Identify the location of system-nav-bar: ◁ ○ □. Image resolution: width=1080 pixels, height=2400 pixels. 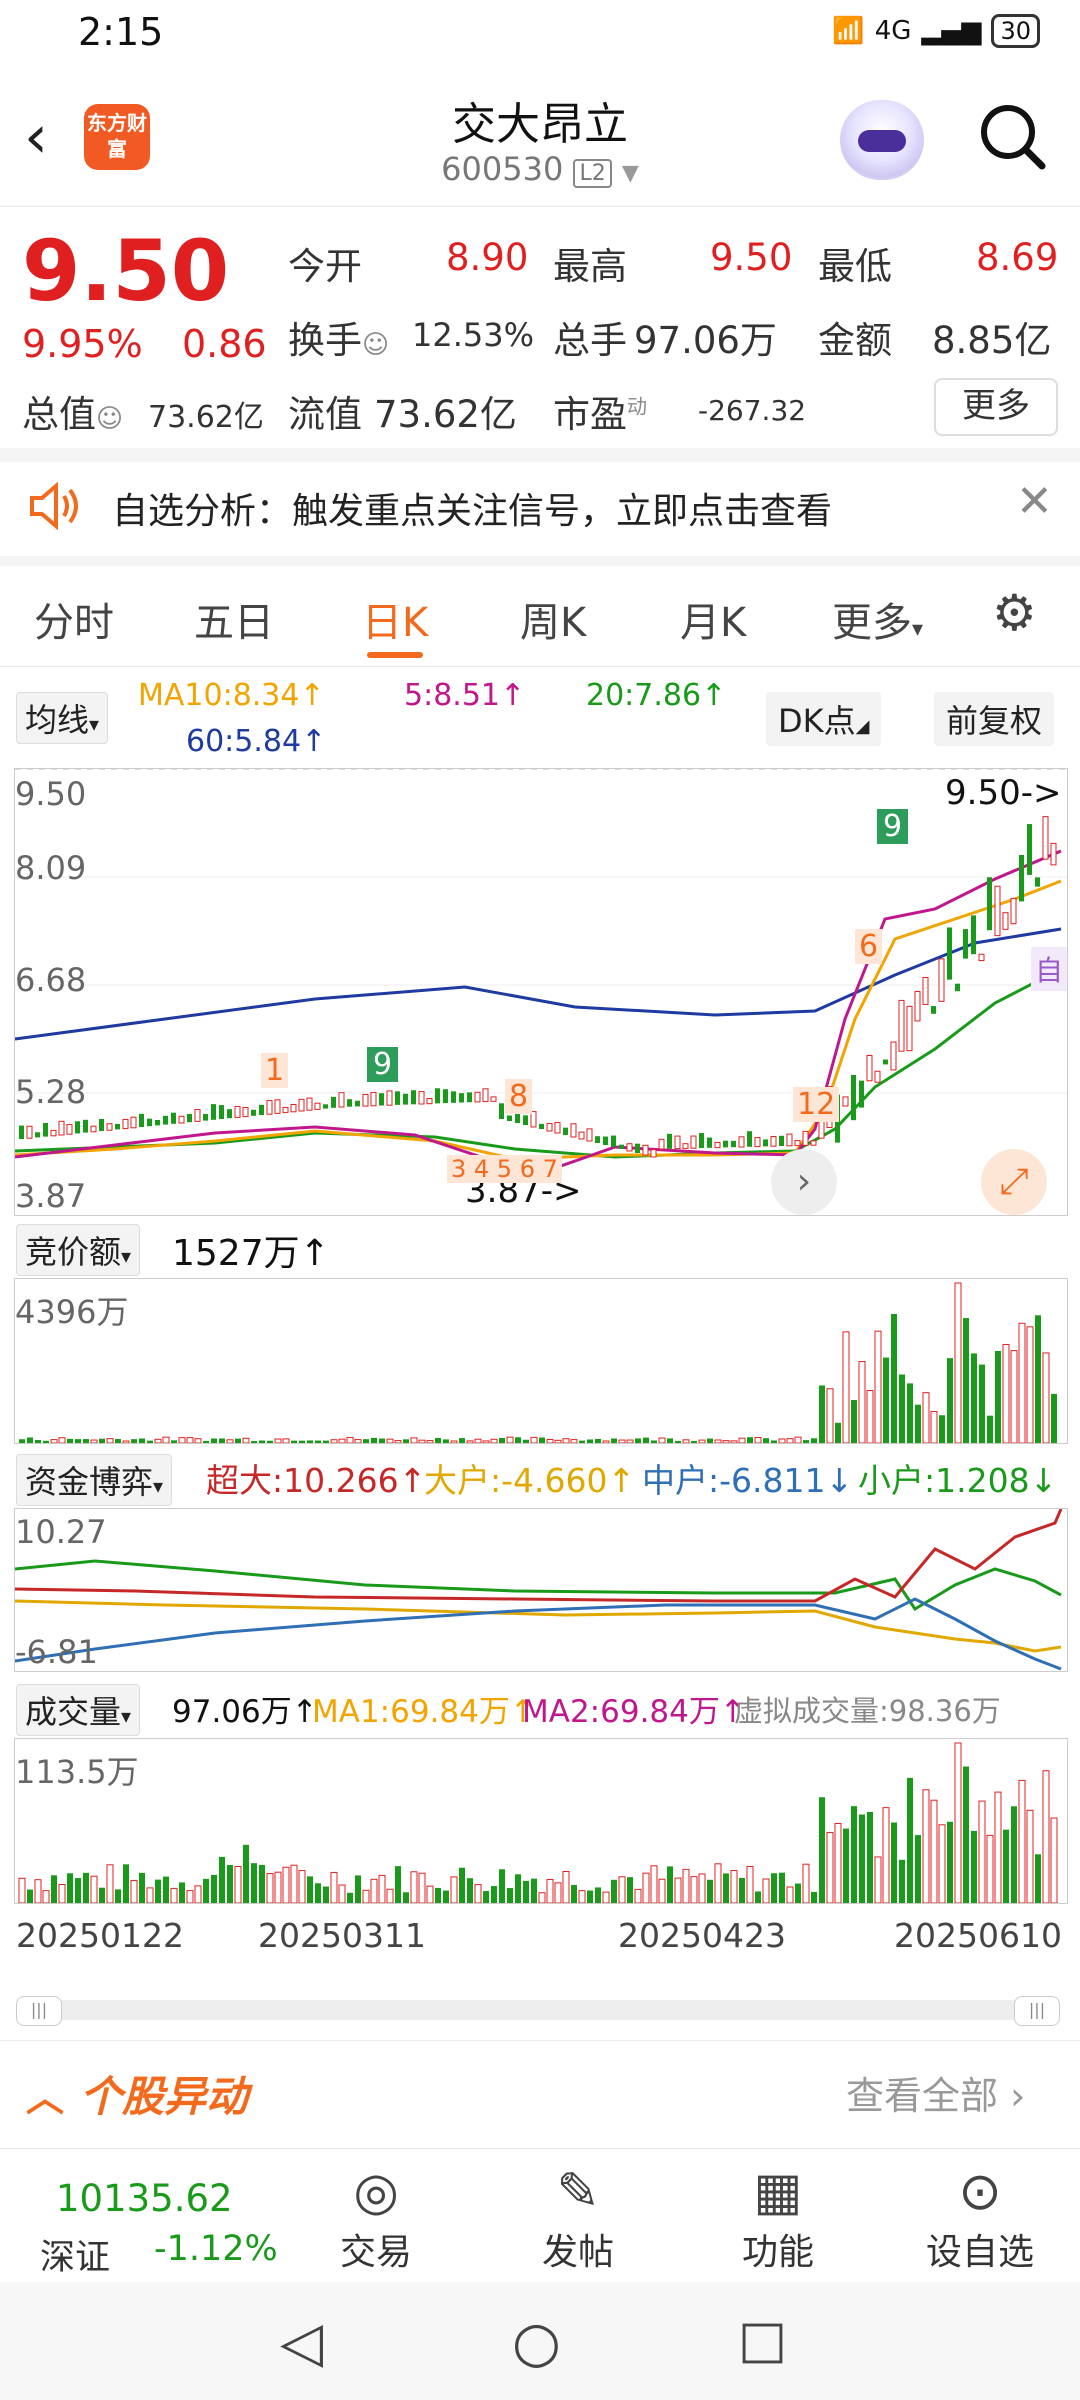
(540, 2341).